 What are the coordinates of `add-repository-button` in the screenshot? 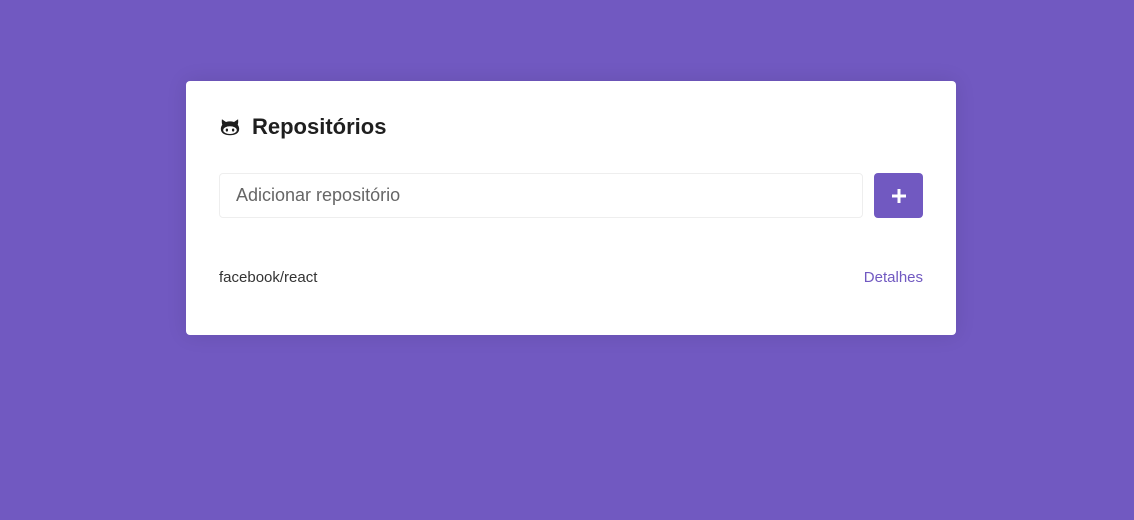 It's located at (898, 195).